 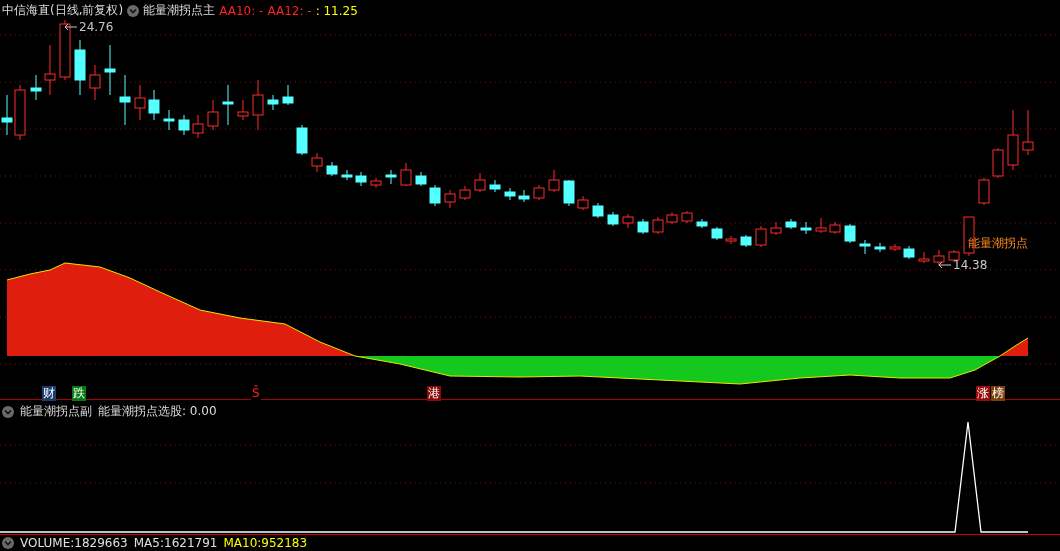 What do you see at coordinates (998, 243) in the screenshot?
I see `signal-label: 能量潮拐点` at bounding box center [998, 243].